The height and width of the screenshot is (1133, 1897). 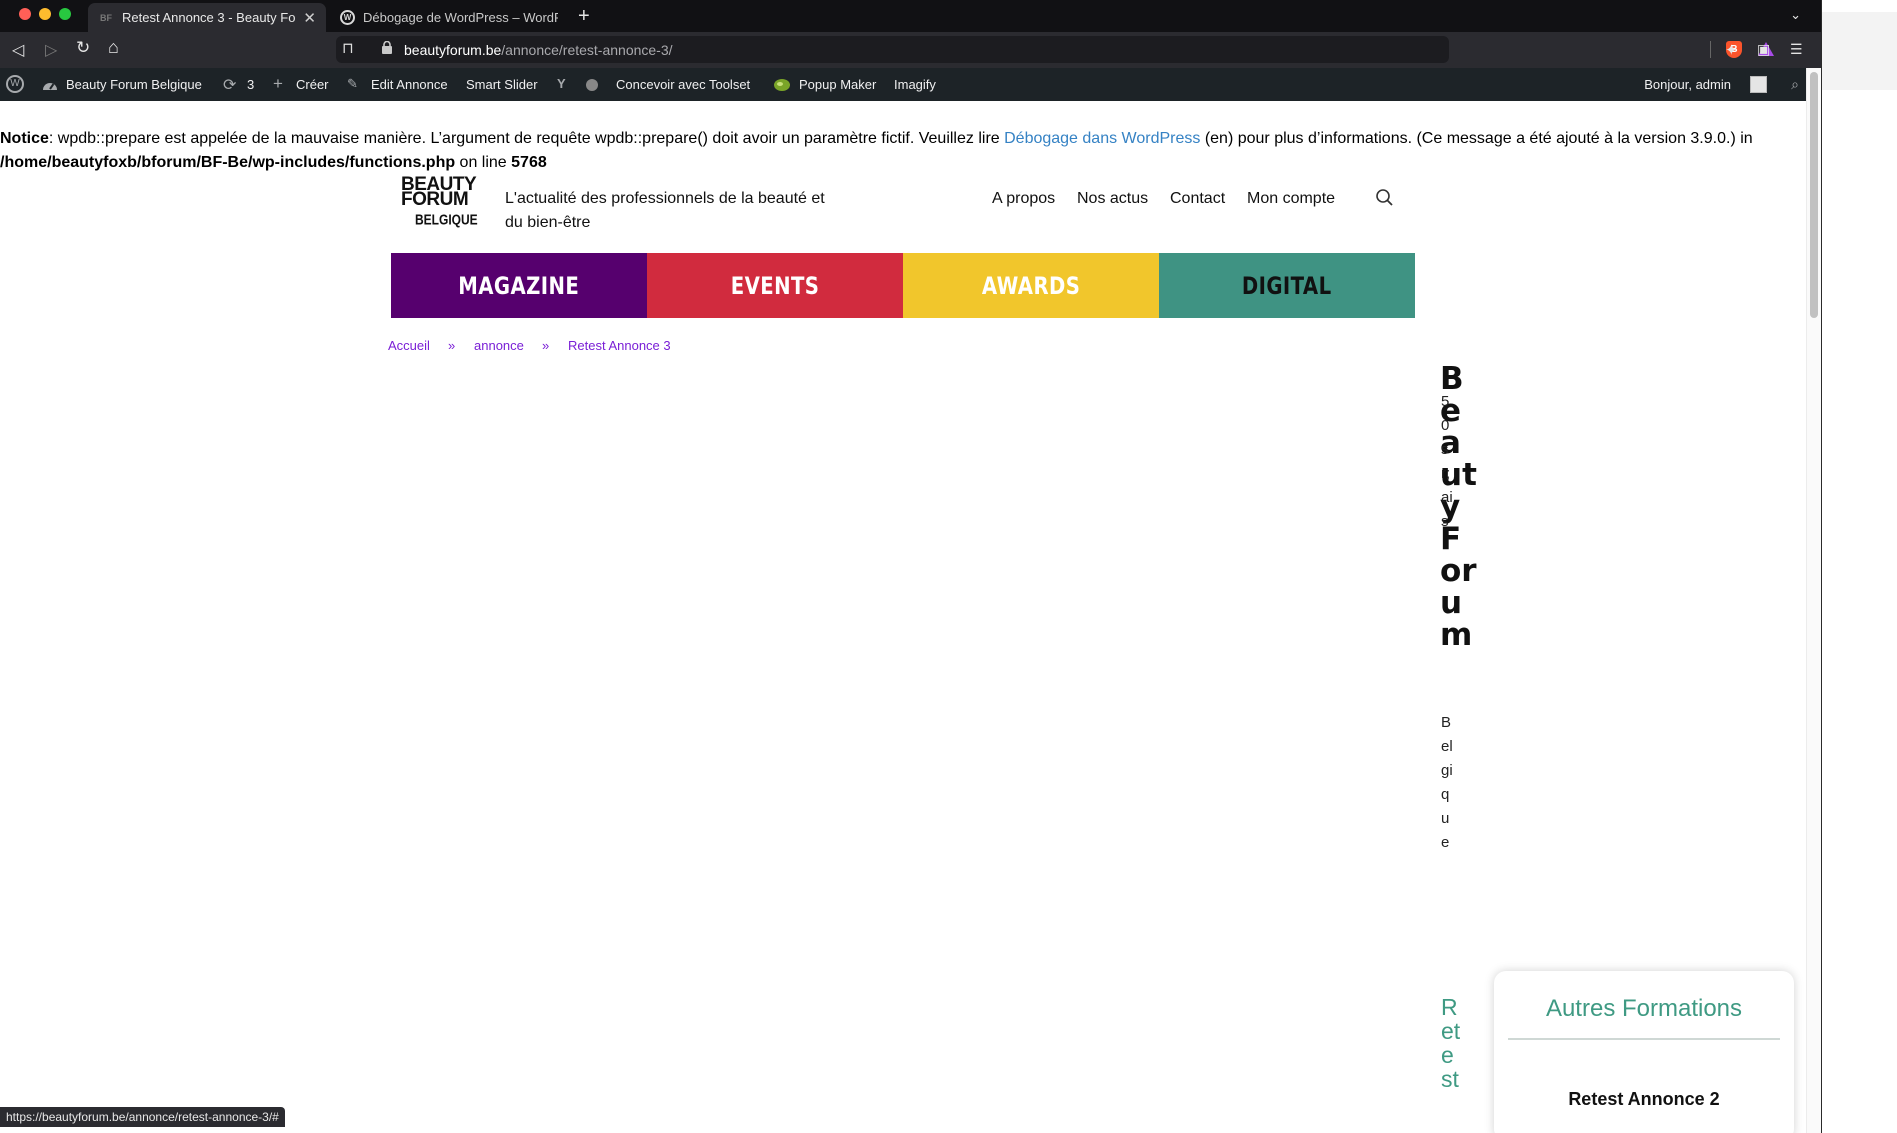 What do you see at coordinates (1644, 1099) in the screenshot?
I see `formation-link: Retest Annonce 2` at bounding box center [1644, 1099].